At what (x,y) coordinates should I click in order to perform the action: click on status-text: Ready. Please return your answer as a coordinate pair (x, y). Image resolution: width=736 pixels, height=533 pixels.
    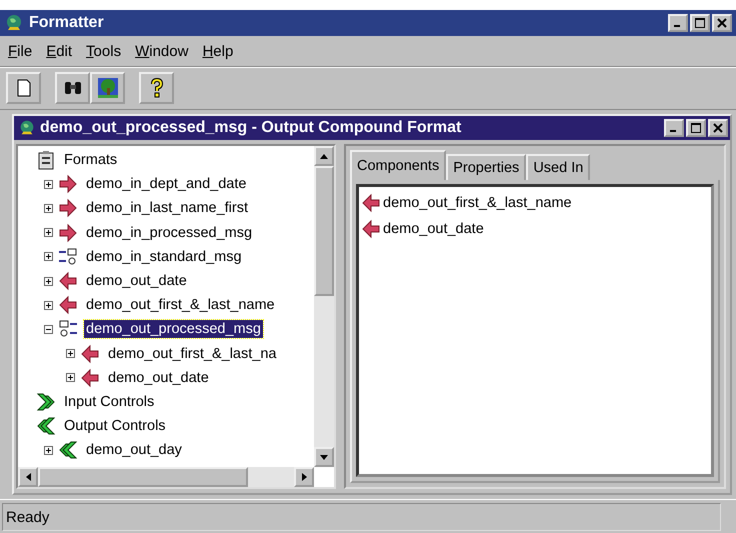
    Looking at the image, I should click on (361, 517).